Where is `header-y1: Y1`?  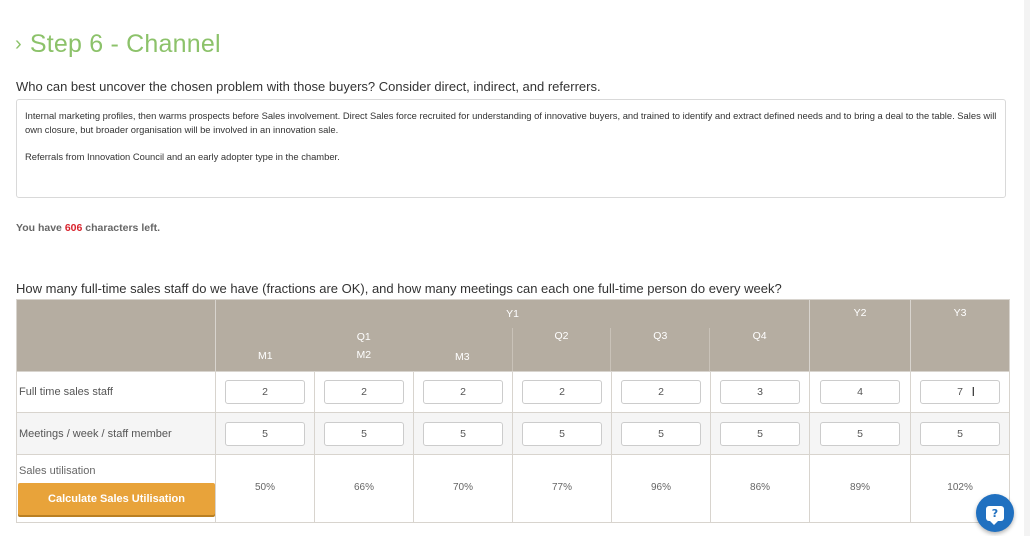
header-y1: Y1 is located at coordinates (512, 314).